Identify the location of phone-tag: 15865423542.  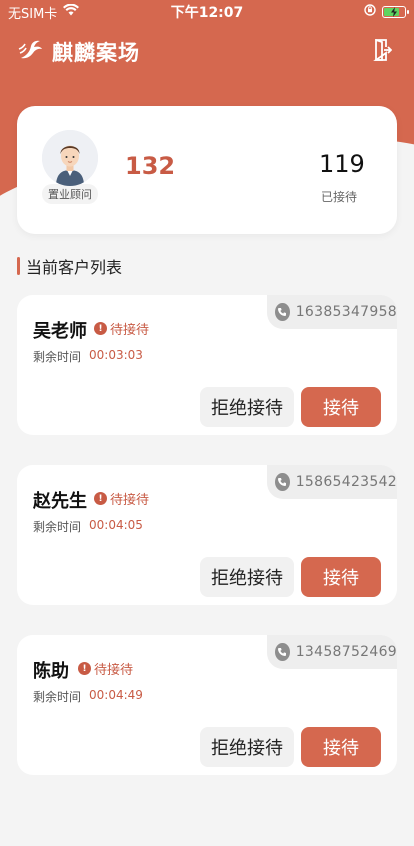
(332, 482).